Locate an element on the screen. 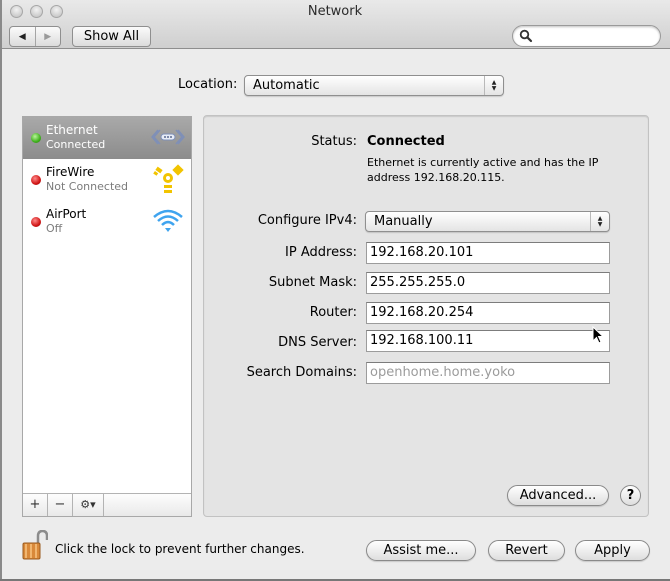 This screenshot has width=670, height=581. back-arrow-icon: ◀ is located at coordinates (22, 36).